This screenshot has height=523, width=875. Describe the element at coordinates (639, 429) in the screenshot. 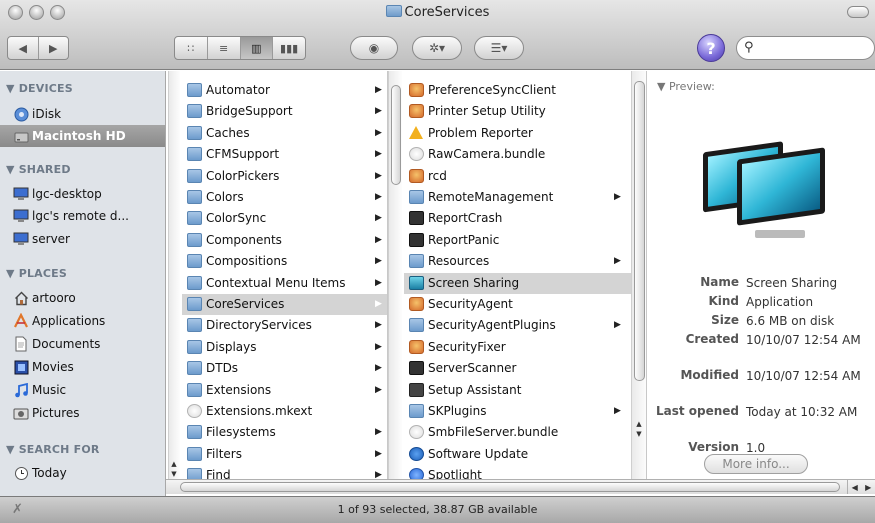

I see `column-coreservices-scroll-arrows: ▲ ▼` at that location.